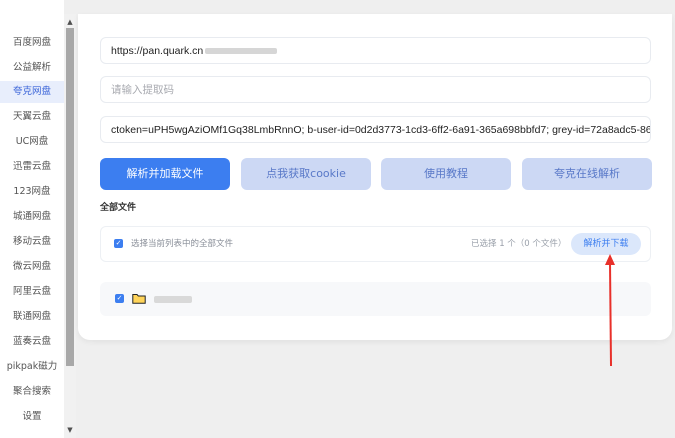  Describe the element at coordinates (306, 174) in the screenshot. I see `get-cookie-button: 点我获取cookie` at that location.